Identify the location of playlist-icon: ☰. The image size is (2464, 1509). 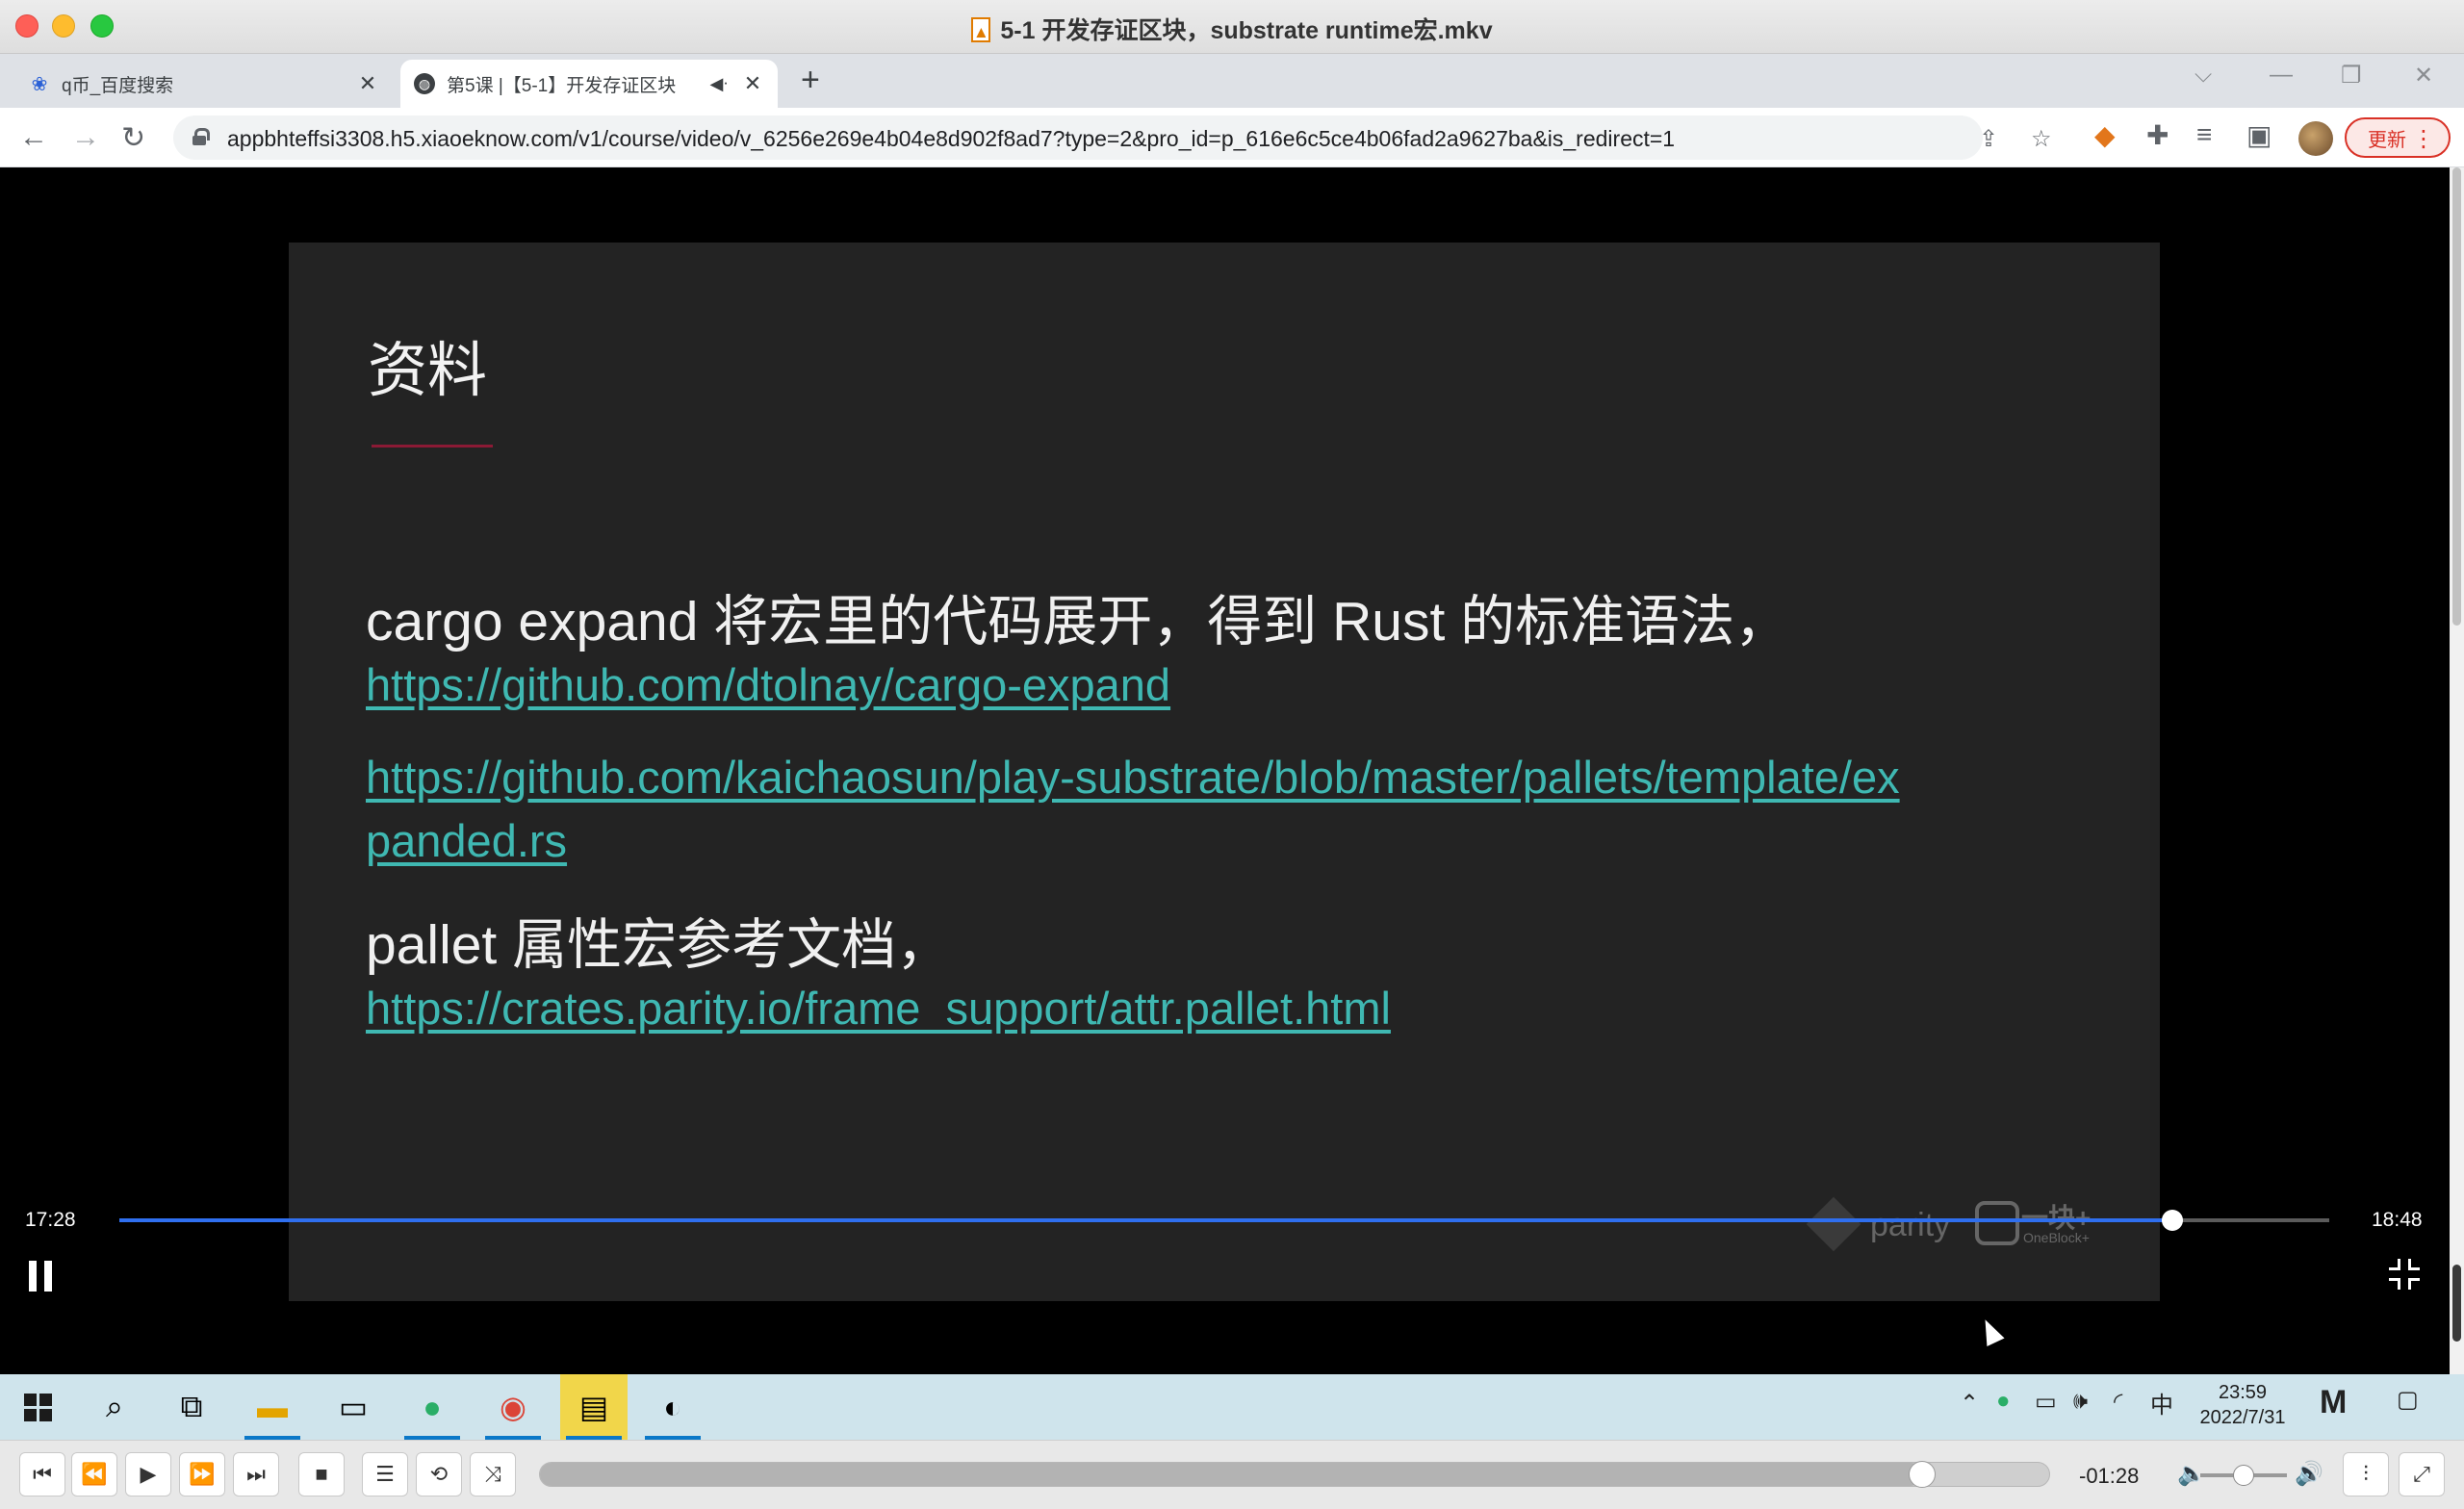
(385, 1474).